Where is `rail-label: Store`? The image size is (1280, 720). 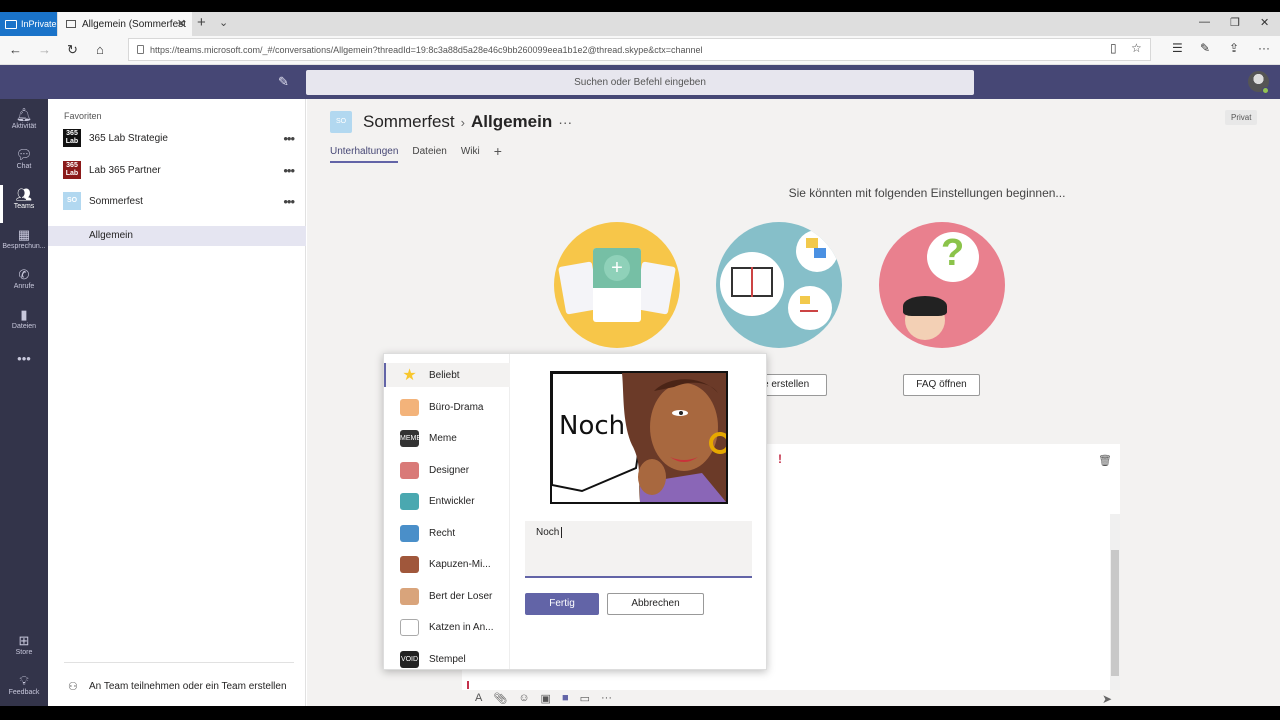
rail-label: Store is located at coordinates (24, 652).